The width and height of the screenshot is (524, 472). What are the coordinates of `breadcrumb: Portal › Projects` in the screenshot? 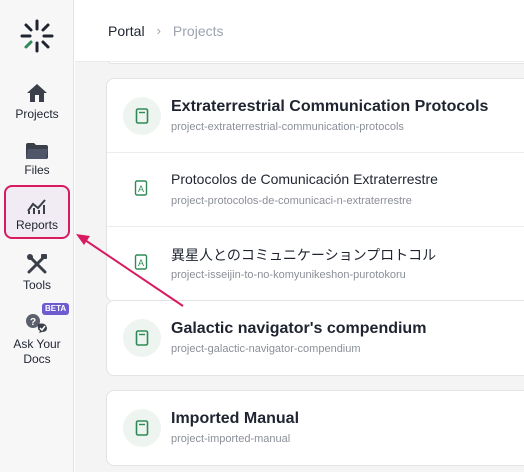 It's located at (299, 31).